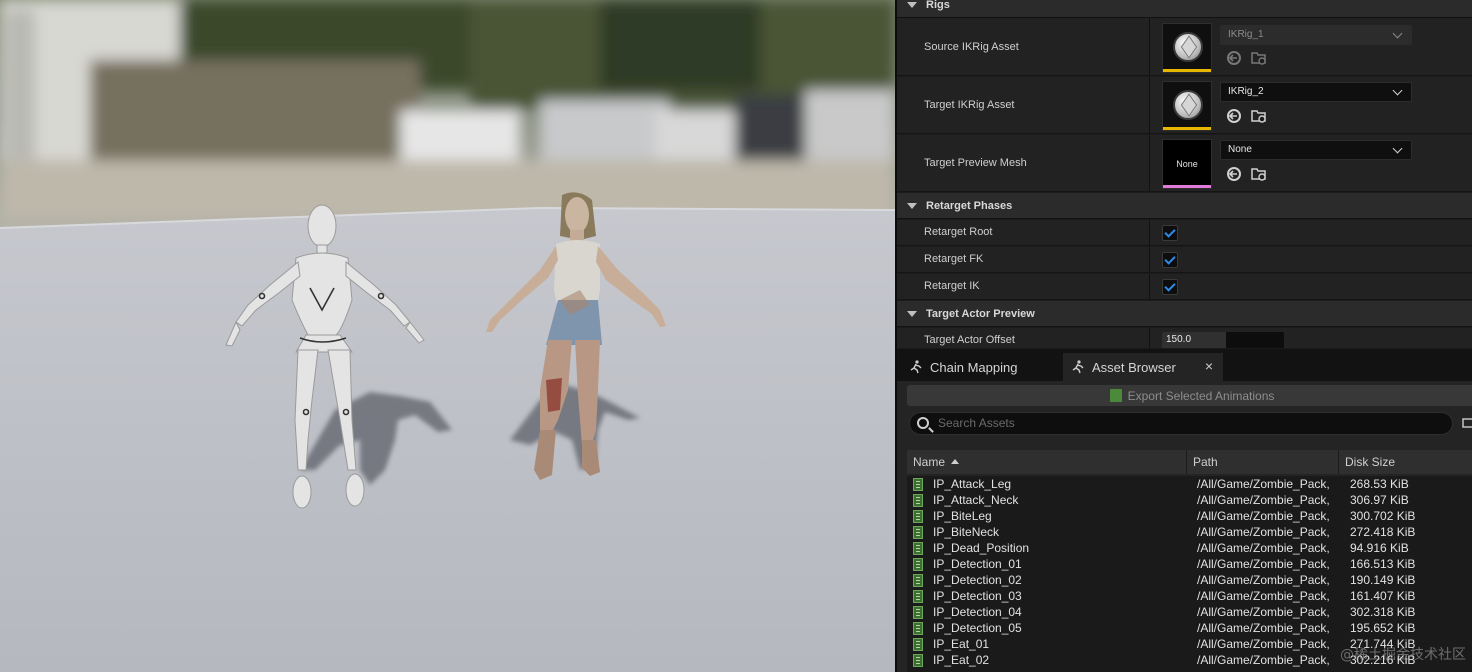 Image resolution: width=1472 pixels, height=672 pixels. Describe the element at coordinates (962, 516) in the screenshot. I see `asset-name-cell: IP_BiteLeg` at that location.